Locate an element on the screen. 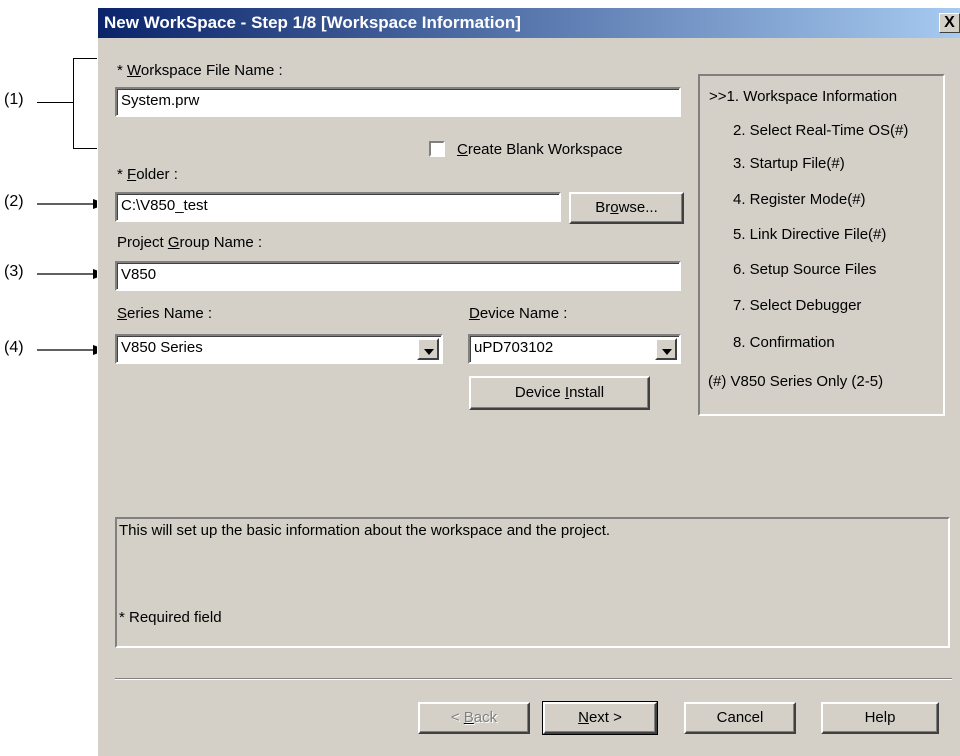 This screenshot has height=756, width=960. step-3: 3. Startup File(#) is located at coordinates (789, 163).